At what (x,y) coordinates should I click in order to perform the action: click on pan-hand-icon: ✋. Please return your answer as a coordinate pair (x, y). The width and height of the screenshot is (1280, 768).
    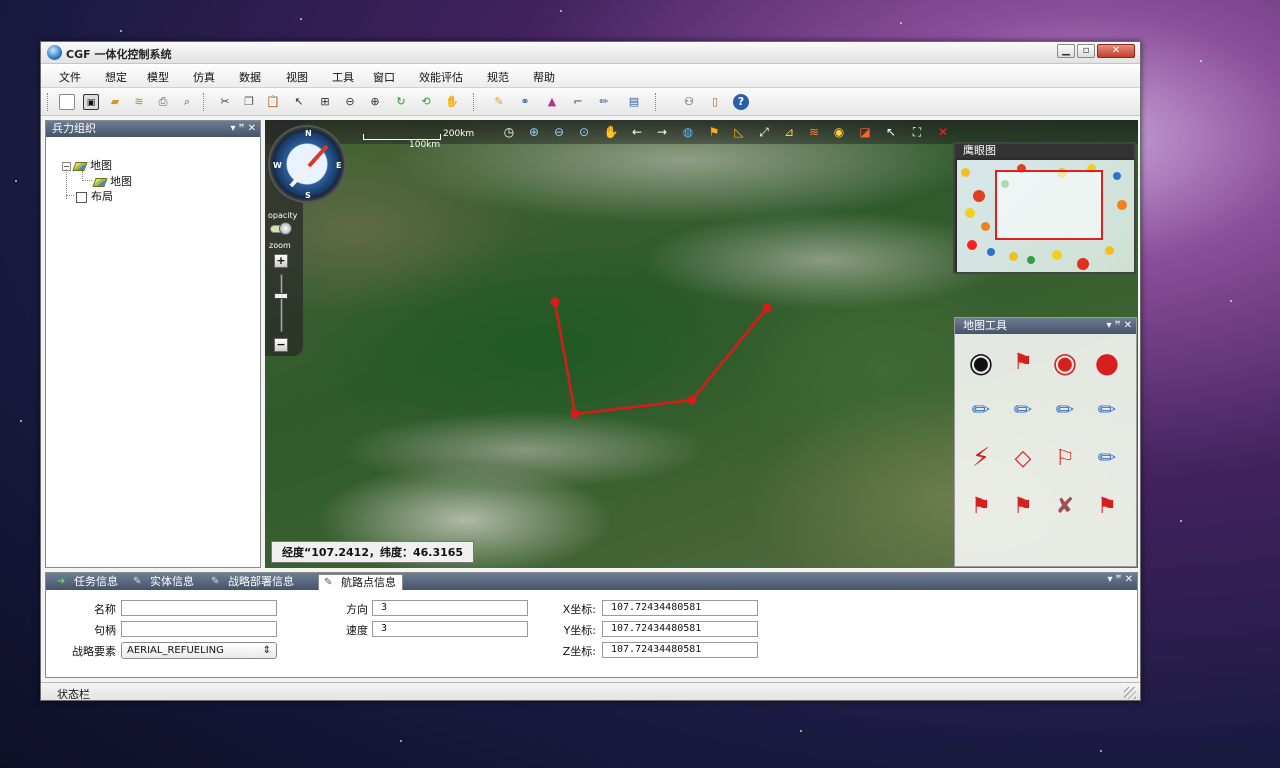
    Looking at the image, I should click on (452, 102).